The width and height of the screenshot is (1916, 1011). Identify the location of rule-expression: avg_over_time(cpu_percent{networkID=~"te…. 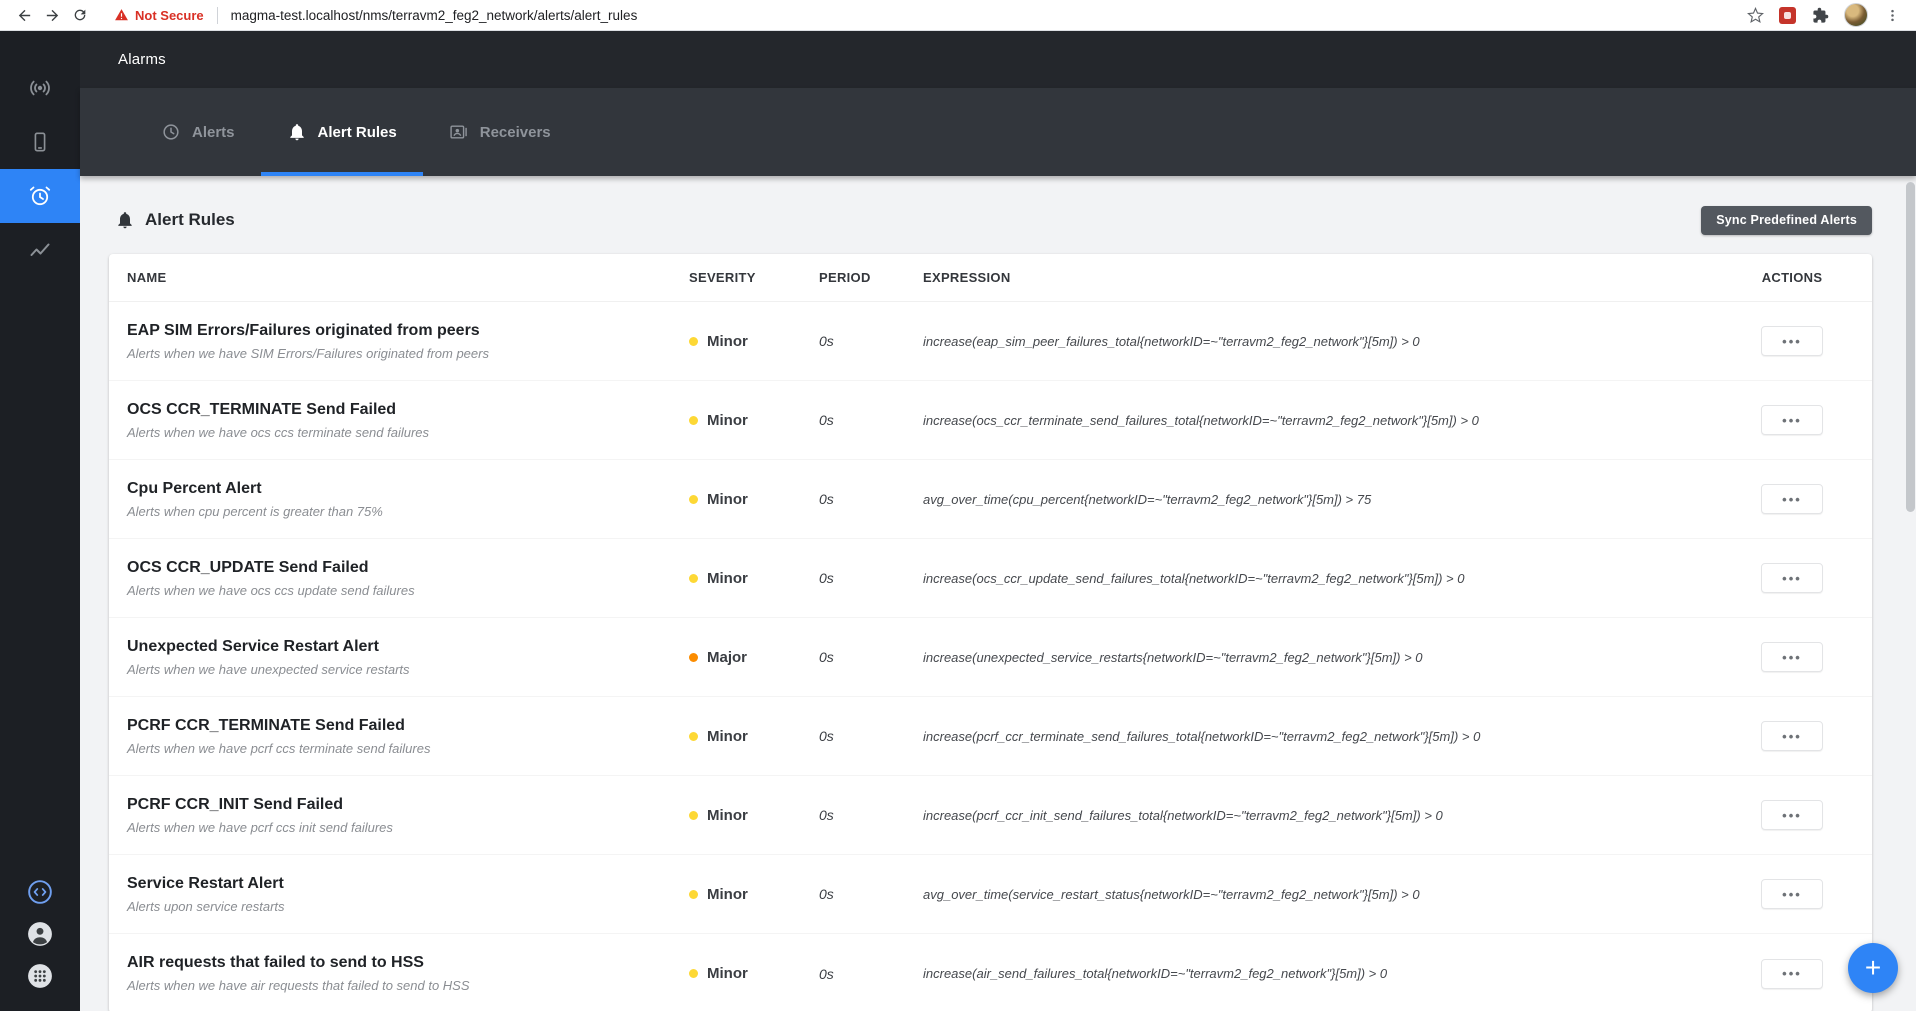
(1147, 499).